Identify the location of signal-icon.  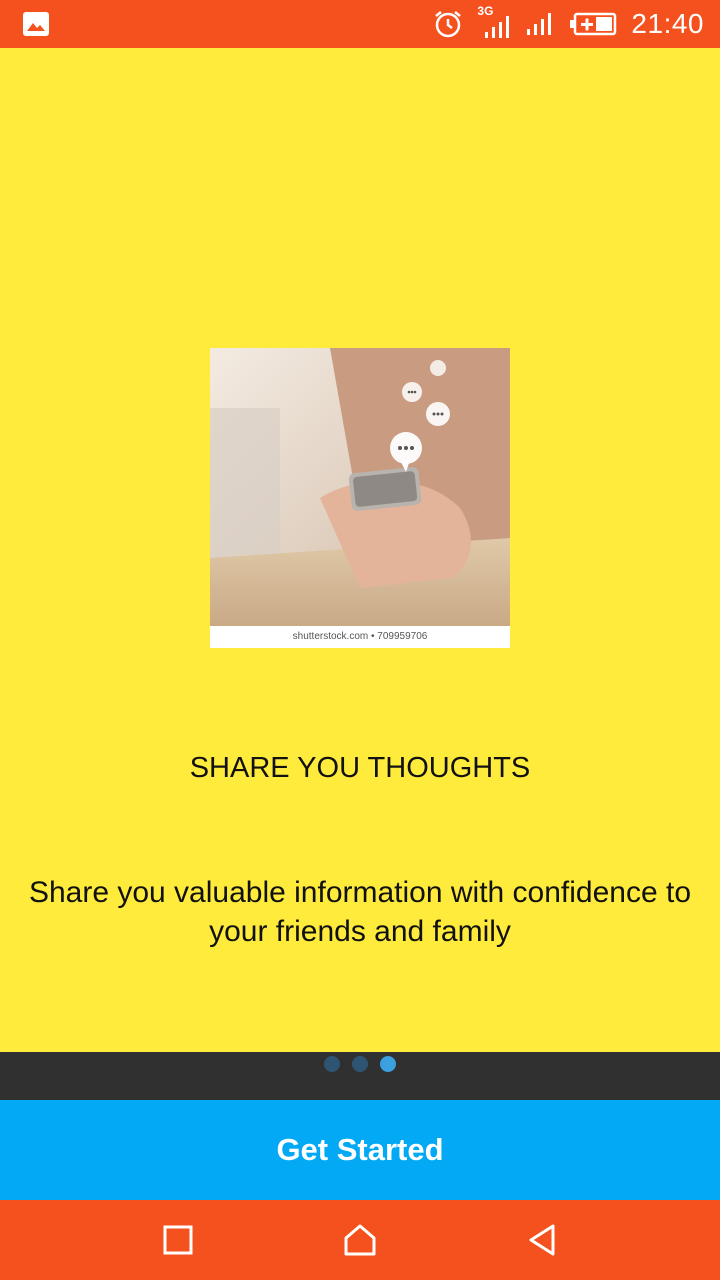
(539, 24).